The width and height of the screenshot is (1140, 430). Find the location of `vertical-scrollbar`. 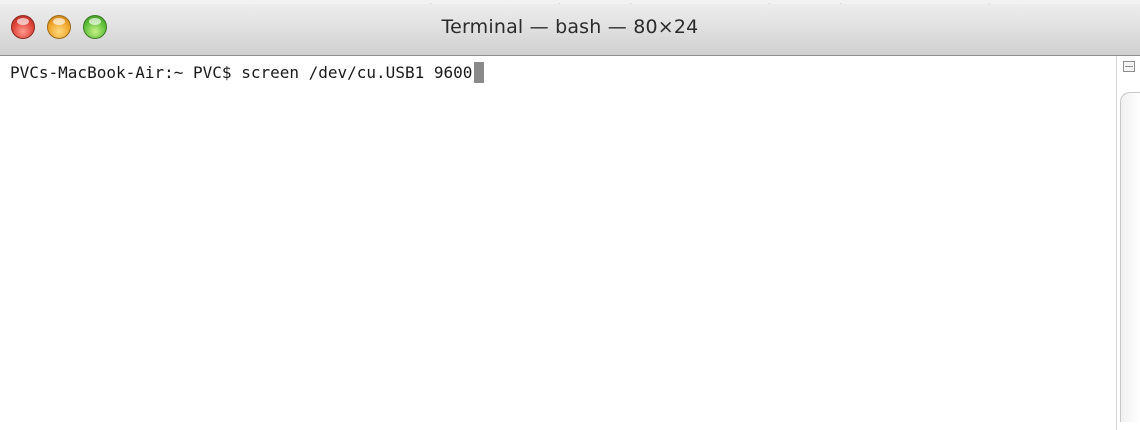

vertical-scrollbar is located at coordinates (1128, 243).